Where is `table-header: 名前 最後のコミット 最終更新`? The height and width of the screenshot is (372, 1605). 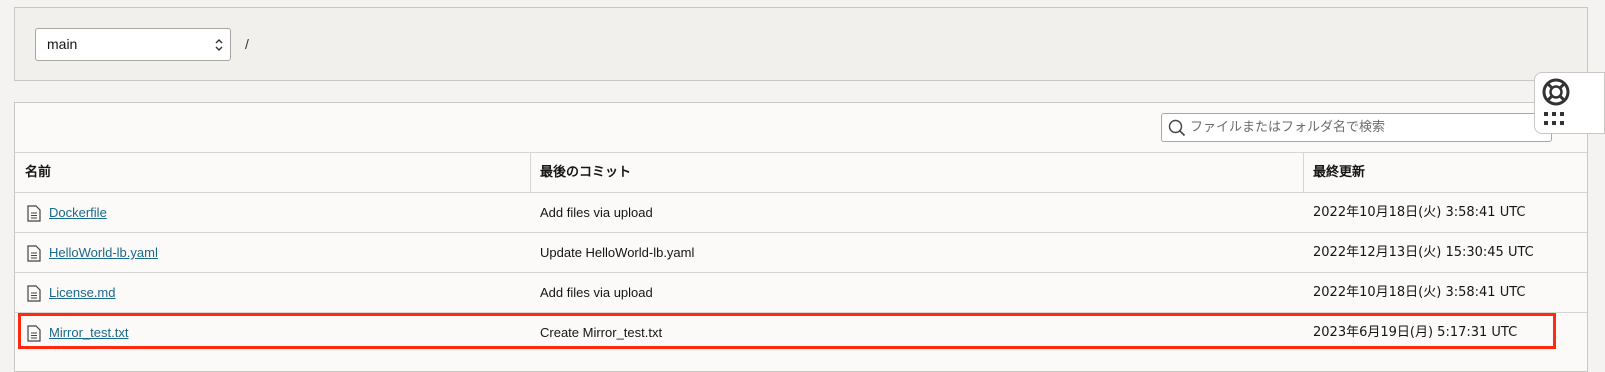
table-header: 名前 最後のコミット 最終更新 is located at coordinates (801, 172).